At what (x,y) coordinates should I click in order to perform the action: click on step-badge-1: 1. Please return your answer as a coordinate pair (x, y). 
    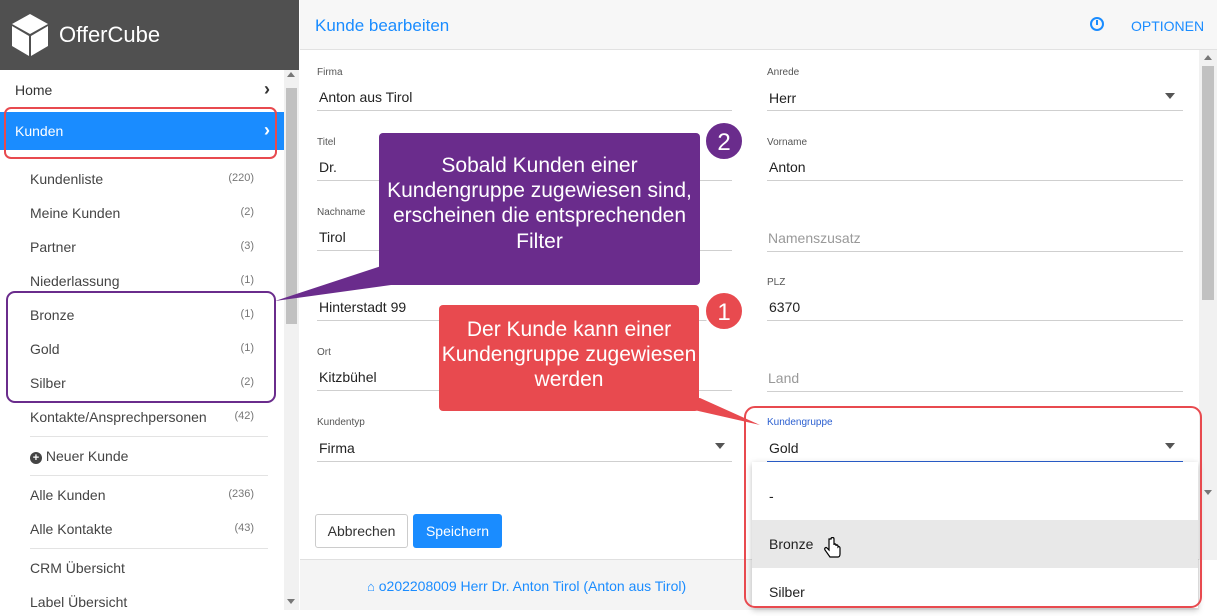
    Looking at the image, I should click on (724, 311).